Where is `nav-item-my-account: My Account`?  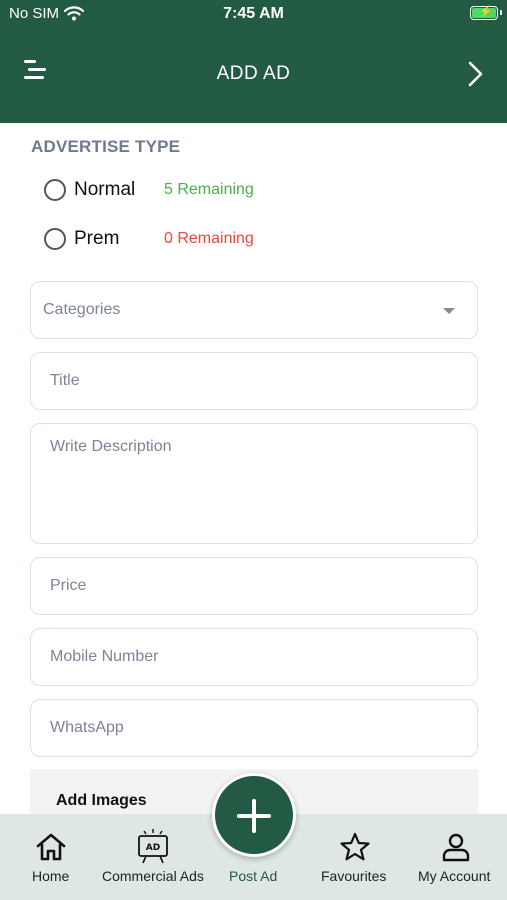
nav-item-my-account: My Account is located at coordinates (457, 857).